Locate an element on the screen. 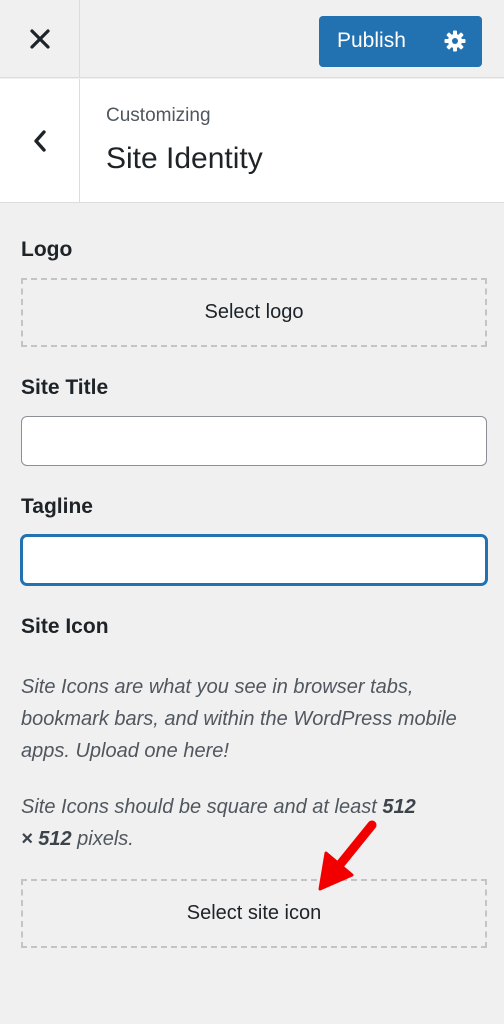 The image size is (504, 1024). gear-icon is located at coordinates (455, 41).